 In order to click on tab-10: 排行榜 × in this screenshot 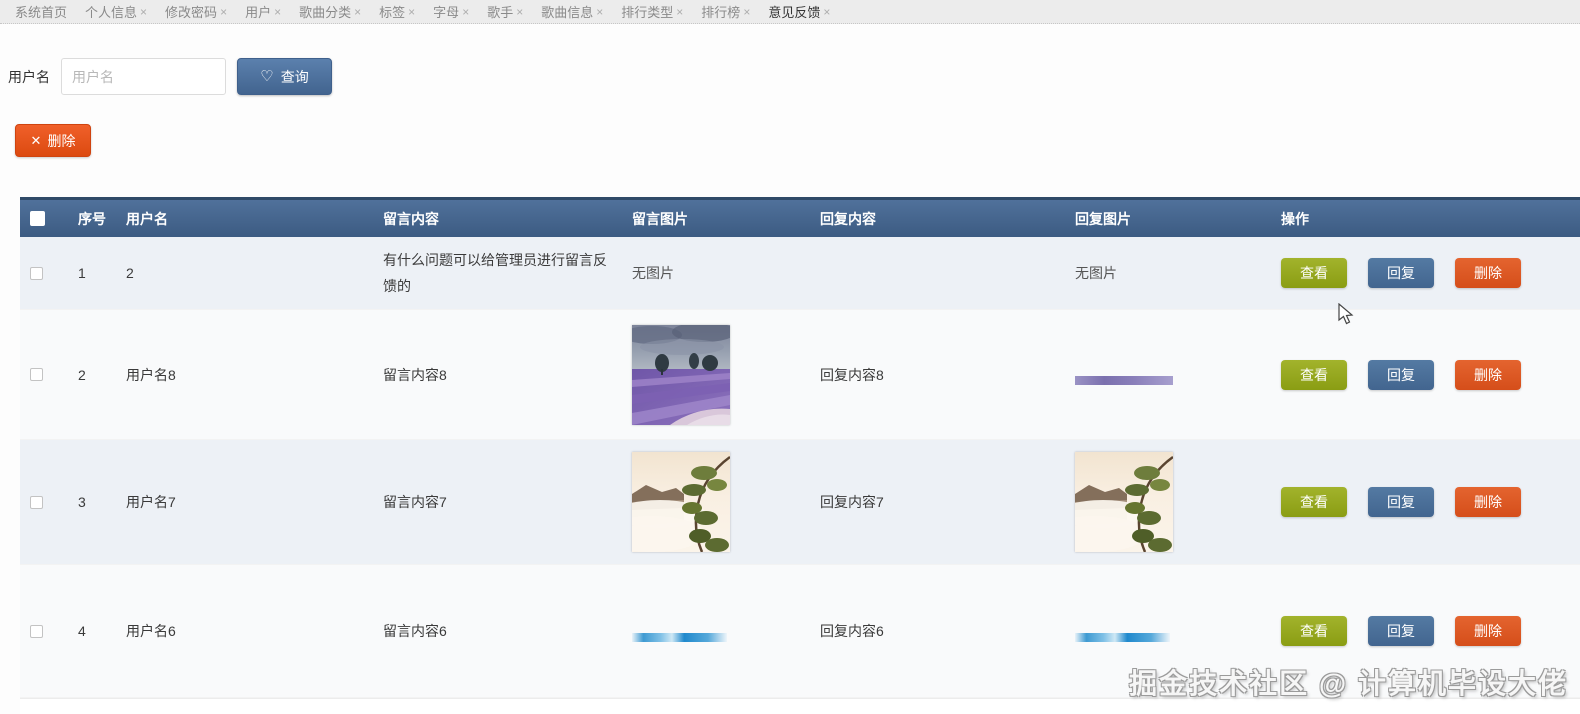, I will do `click(725, 11)`.